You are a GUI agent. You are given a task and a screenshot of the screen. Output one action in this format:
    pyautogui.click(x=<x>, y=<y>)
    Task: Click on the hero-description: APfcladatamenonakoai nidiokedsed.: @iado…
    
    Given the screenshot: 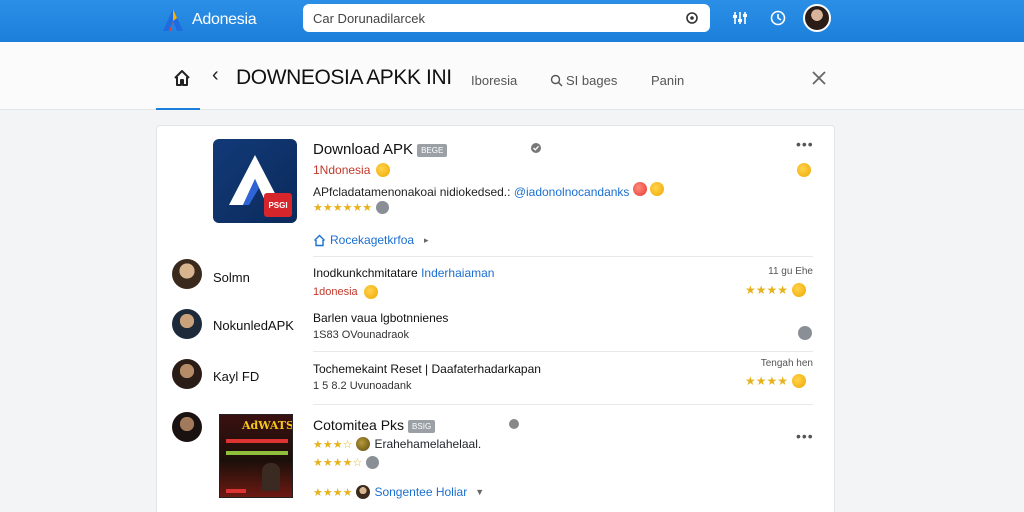 What is the action you would take?
    pyautogui.click(x=489, y=190)
    